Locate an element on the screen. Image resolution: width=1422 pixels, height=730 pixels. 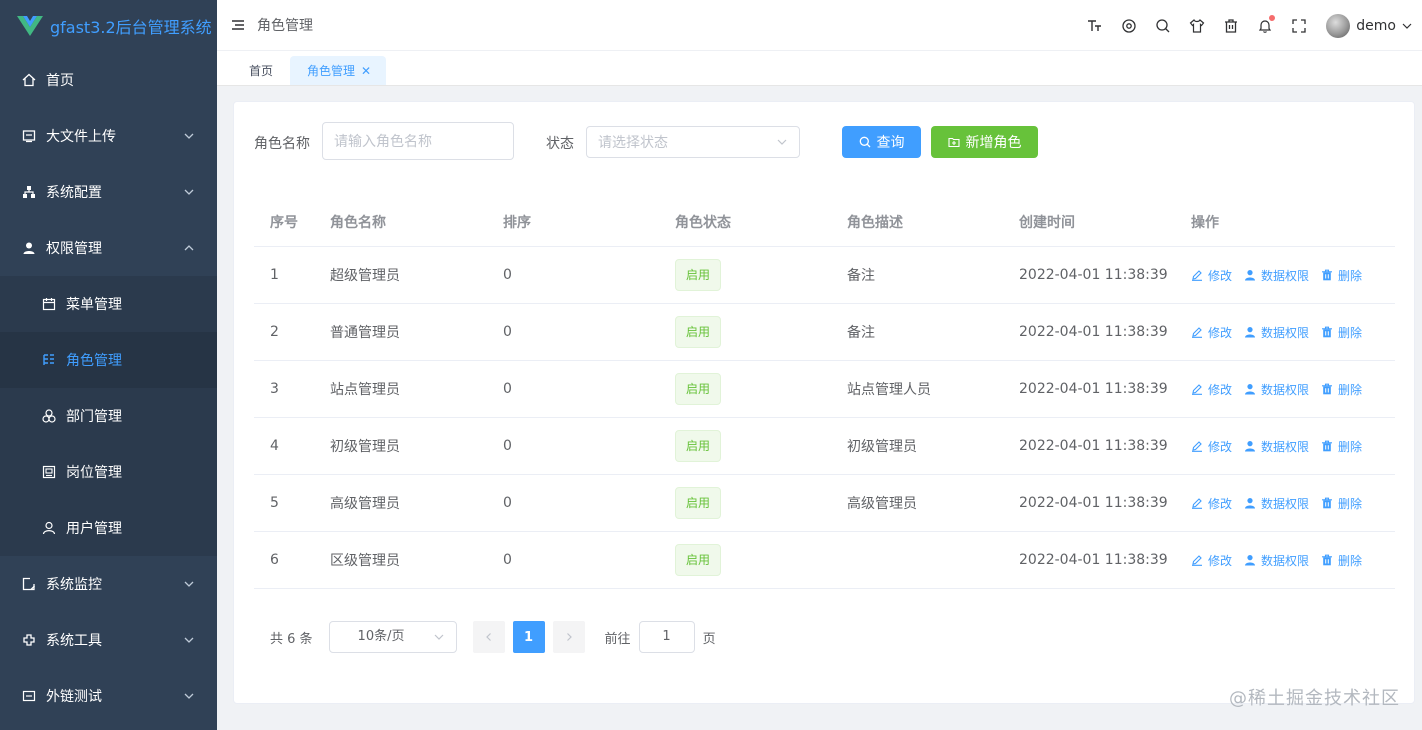
sidebar-item-permission: 权限管理 is located at coordinates (108, 248).